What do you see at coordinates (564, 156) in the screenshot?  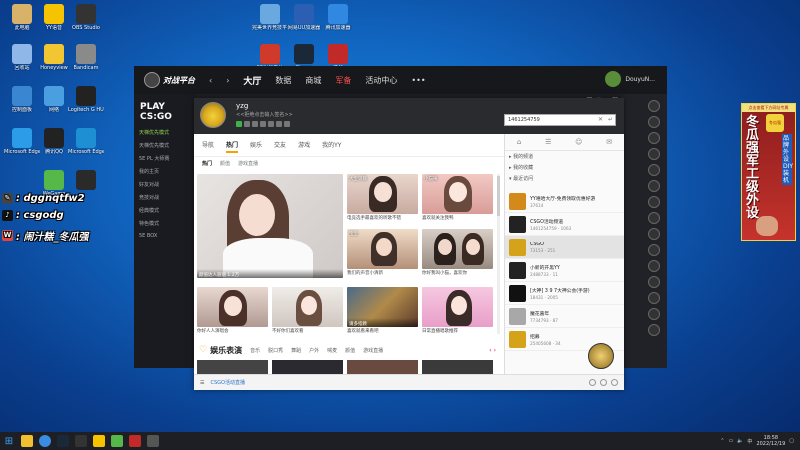 I see `group-my-channels: ▸ 我的频道` at bounding box center [564, 156].